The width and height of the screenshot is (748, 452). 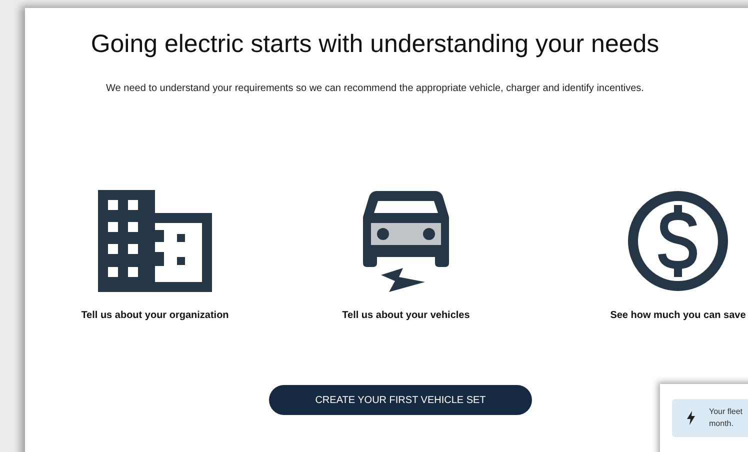 I want to click on step-label: See how much you can save, so click(x=678, y=315).